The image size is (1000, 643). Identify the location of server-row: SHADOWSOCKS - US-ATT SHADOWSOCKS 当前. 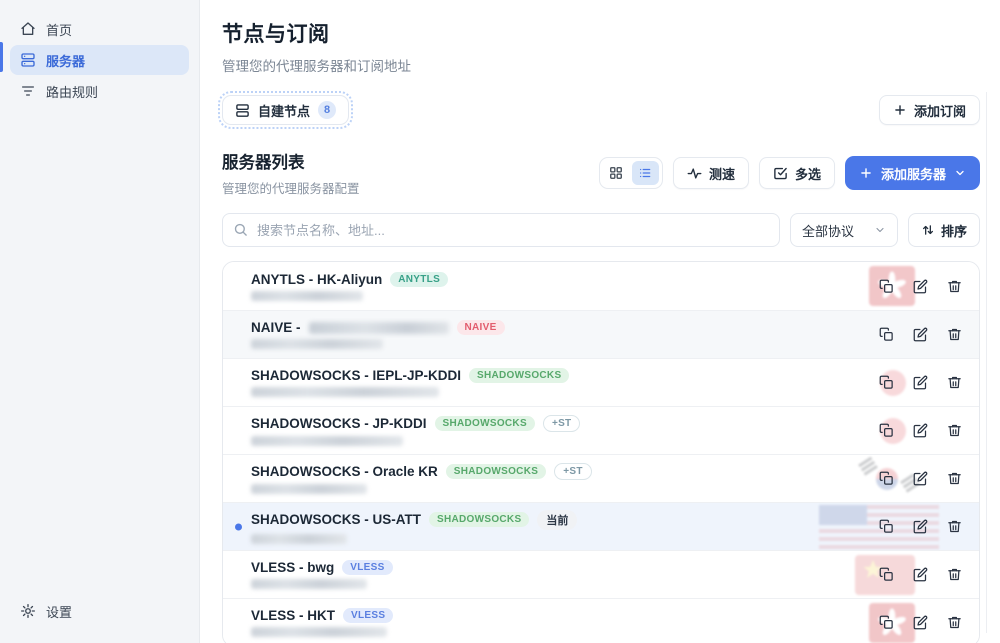
(601, 526).